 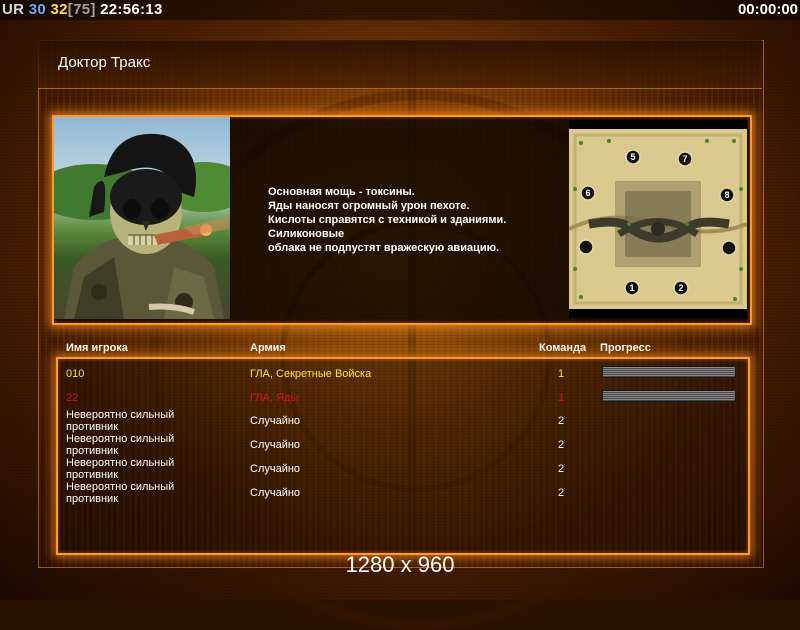 What do you see at coordinates (767, 9) in the screenshot?
I see `hud-timer: 00:00:00` at bounding box center [767, 9].